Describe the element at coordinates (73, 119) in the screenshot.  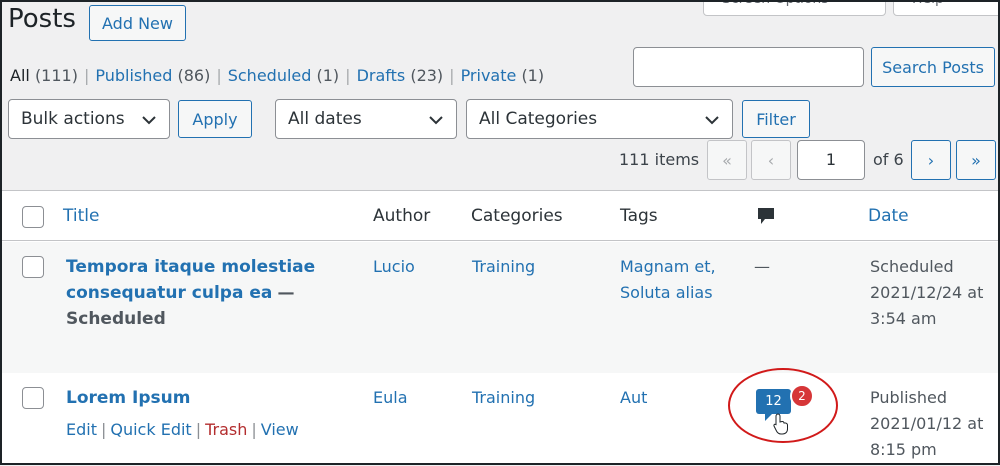
I see `bulk-actions-value: Bulk actions` at that location.